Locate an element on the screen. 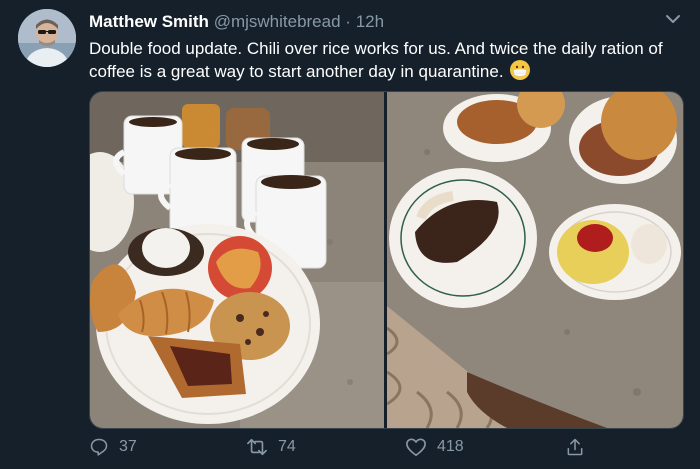 The image size is (700, 469). face-with-medical-mask-icon is located at coordinates (519, 70).